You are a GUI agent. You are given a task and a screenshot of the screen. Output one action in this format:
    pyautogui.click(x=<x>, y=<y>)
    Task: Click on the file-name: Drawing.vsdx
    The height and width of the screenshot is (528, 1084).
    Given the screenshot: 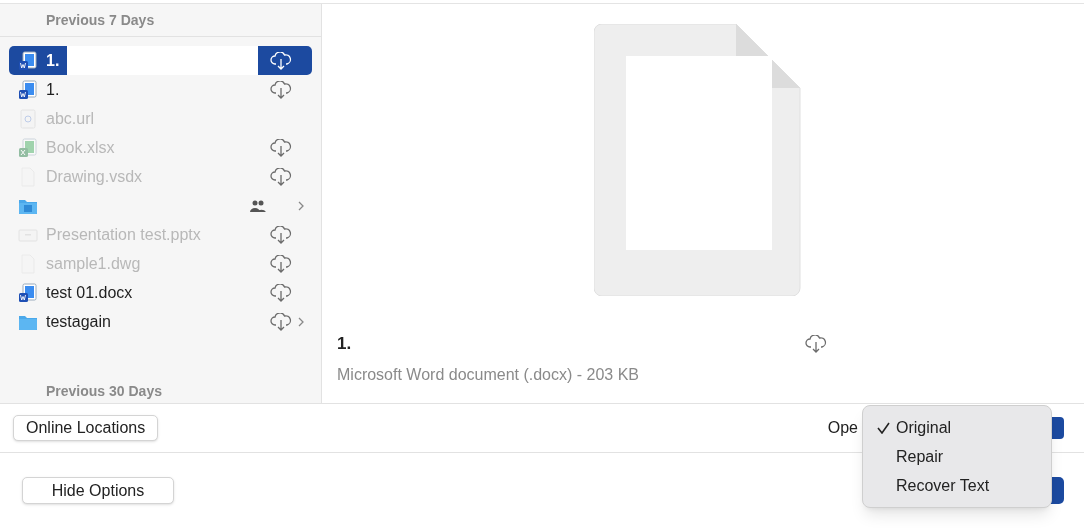 What is the action you would take?
    pyautogui.click(x=94, y=176)
    